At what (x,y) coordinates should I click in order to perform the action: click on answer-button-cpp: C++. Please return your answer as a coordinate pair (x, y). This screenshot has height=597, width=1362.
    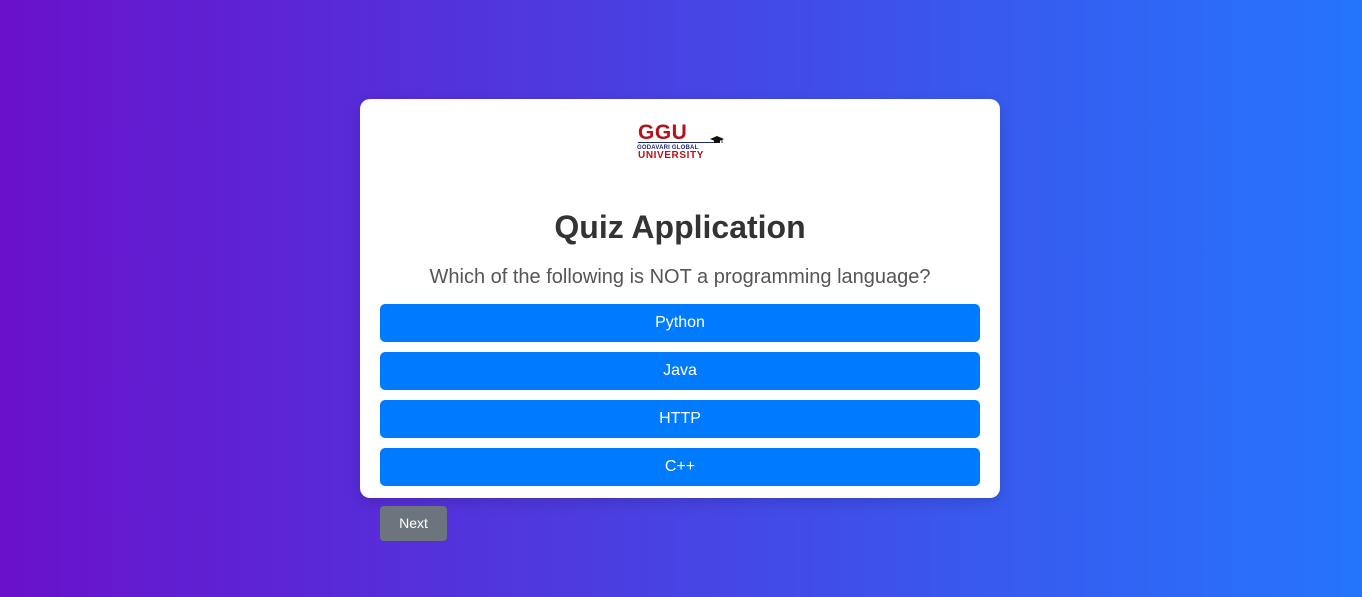
    Looking at the image, I should click on (680, 467).